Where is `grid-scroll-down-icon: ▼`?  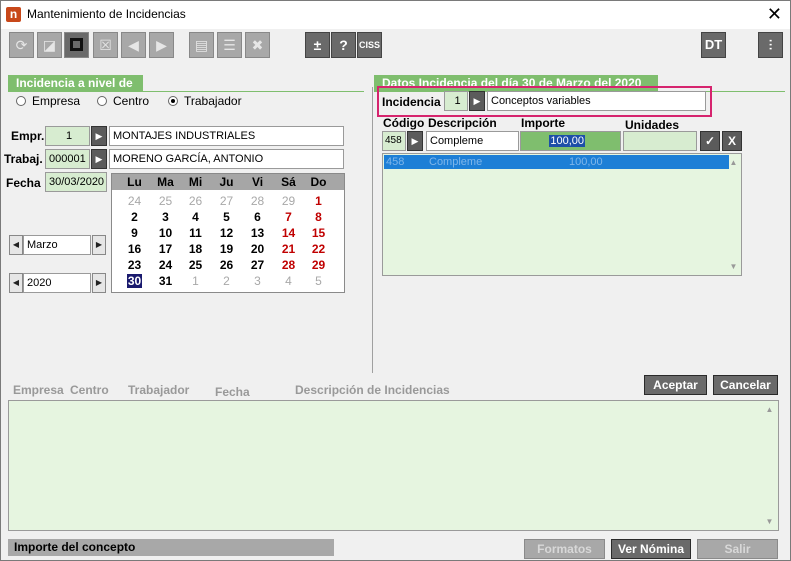 grid-scroll-down-icon: ▼ is located at coordinates (769, 521).